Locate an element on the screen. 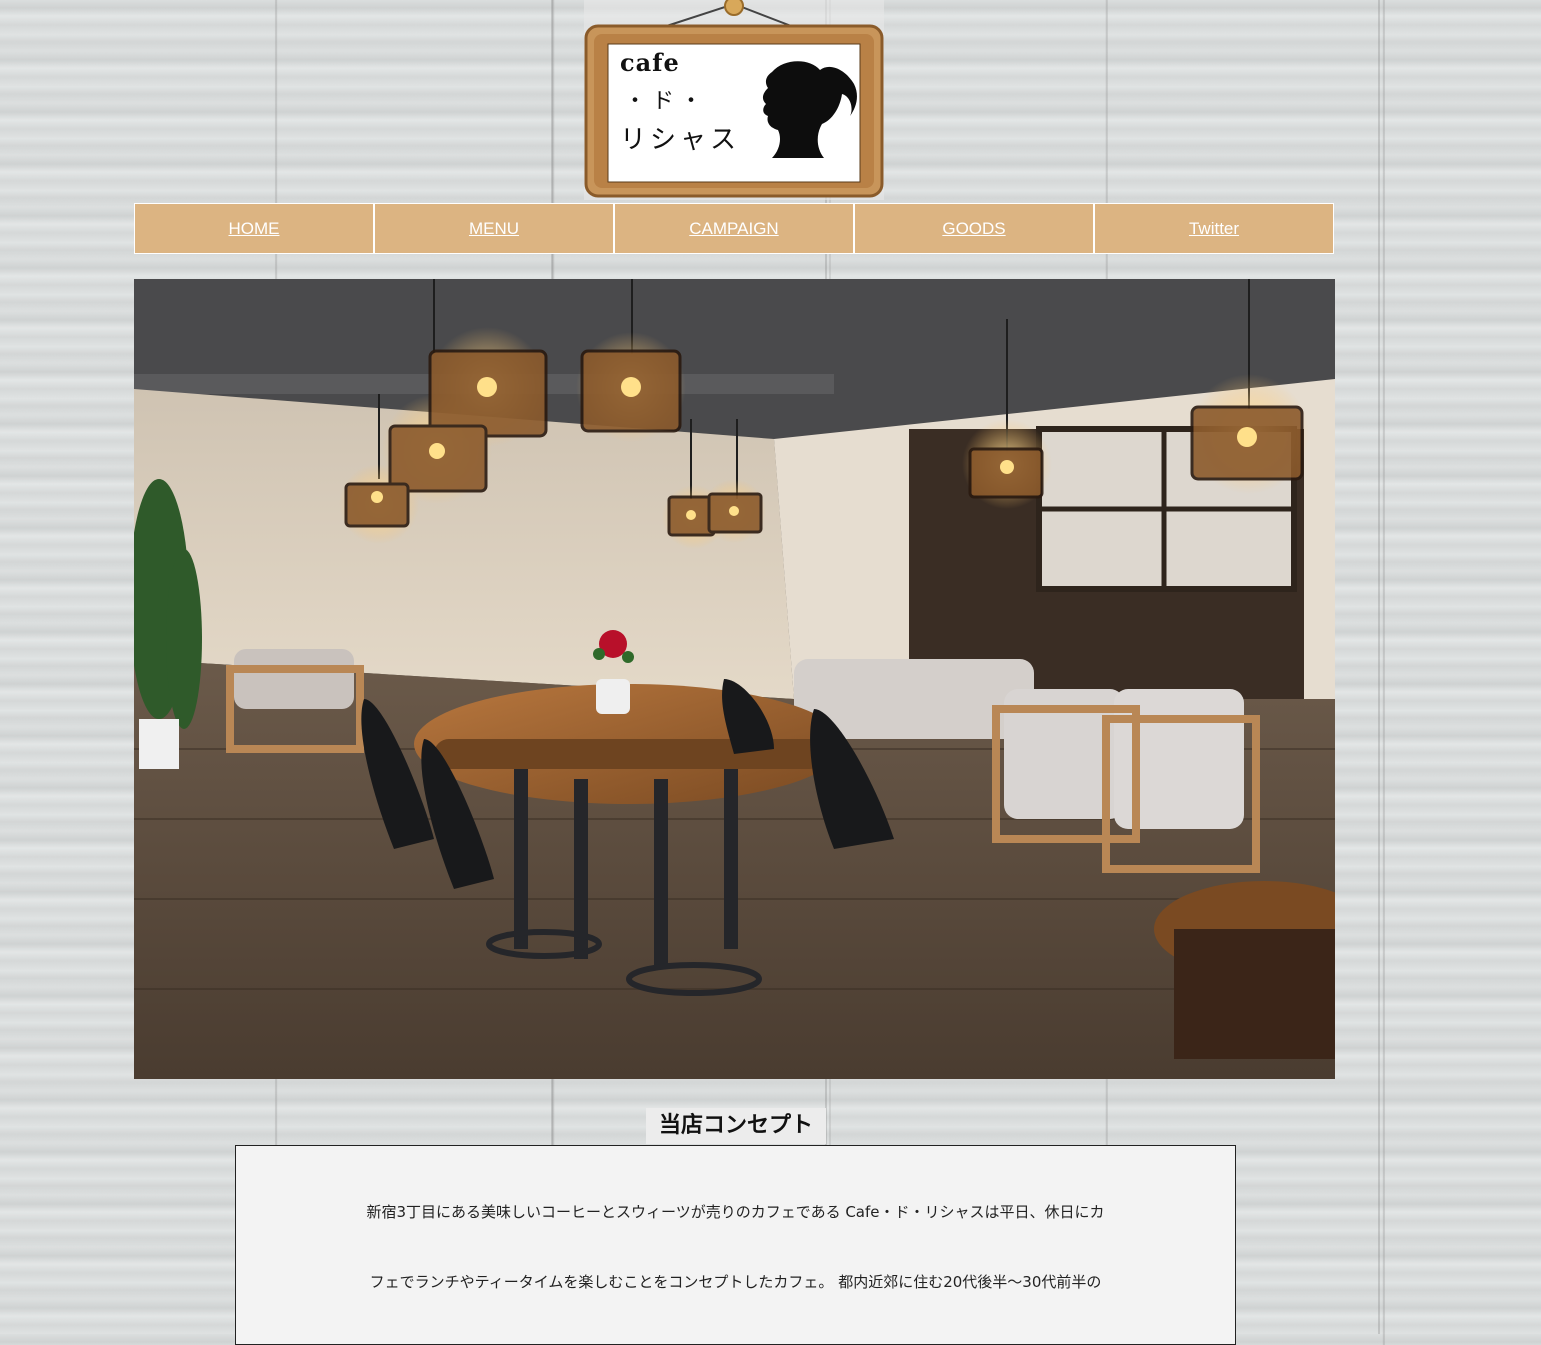 The width and height of the screenshot is (1541, 1345). nav-item-goods: GOODS is located at coordinates (974, 228).